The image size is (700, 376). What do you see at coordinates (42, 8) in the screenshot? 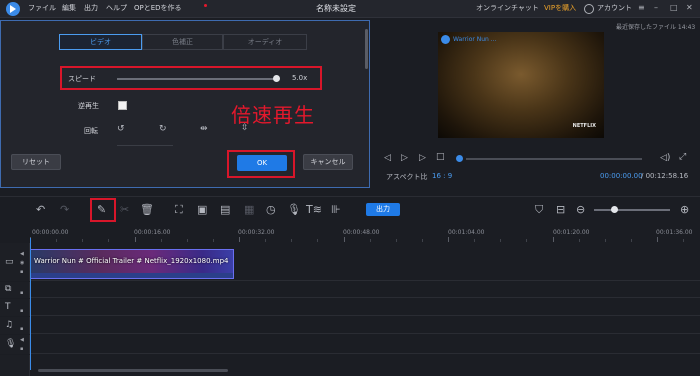
I see `menu-file: ファイル` at bounding box center [42, 8].